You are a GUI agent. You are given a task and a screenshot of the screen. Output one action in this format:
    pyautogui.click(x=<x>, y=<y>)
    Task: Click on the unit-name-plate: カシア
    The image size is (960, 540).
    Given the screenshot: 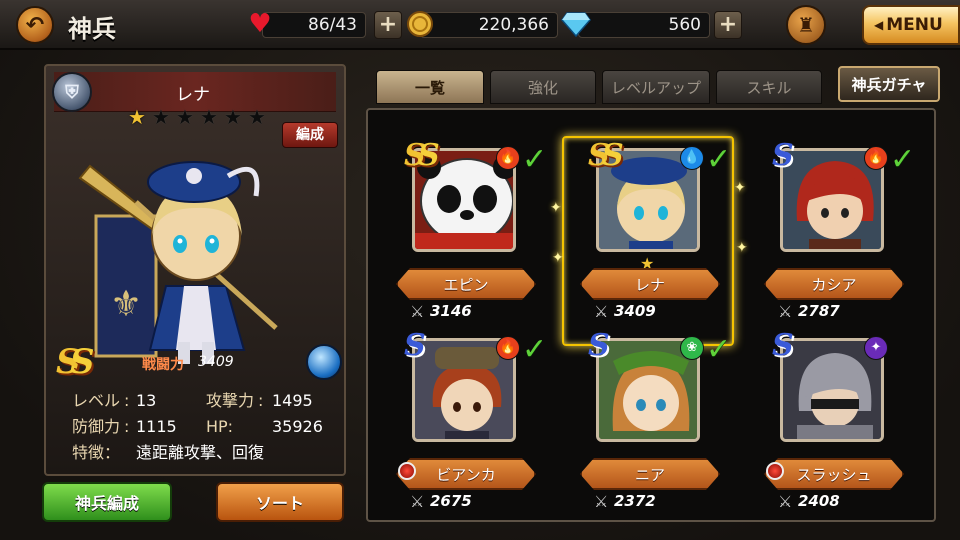 What is the action you would take?
    pyautogui.click(x=834, y=284)
    